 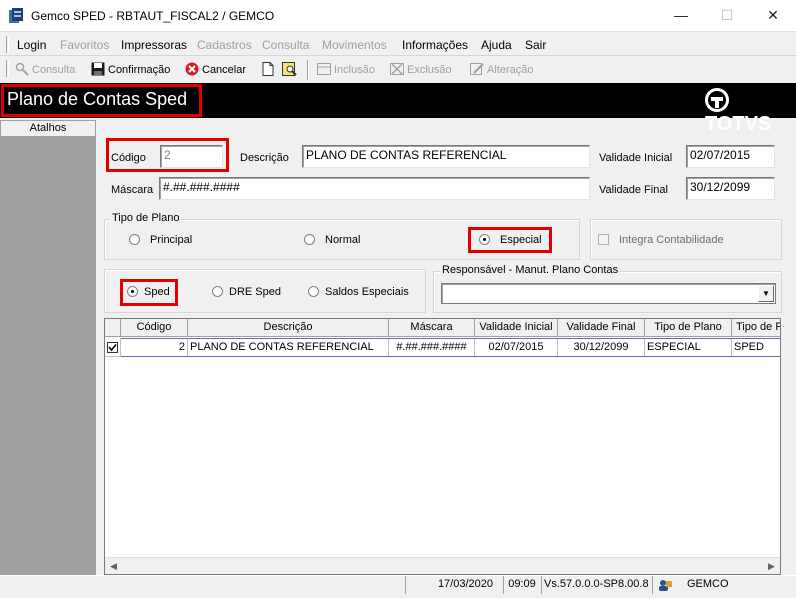 I want to click on totvs-logo-text: TOTVS, so click(x=738, y=124).